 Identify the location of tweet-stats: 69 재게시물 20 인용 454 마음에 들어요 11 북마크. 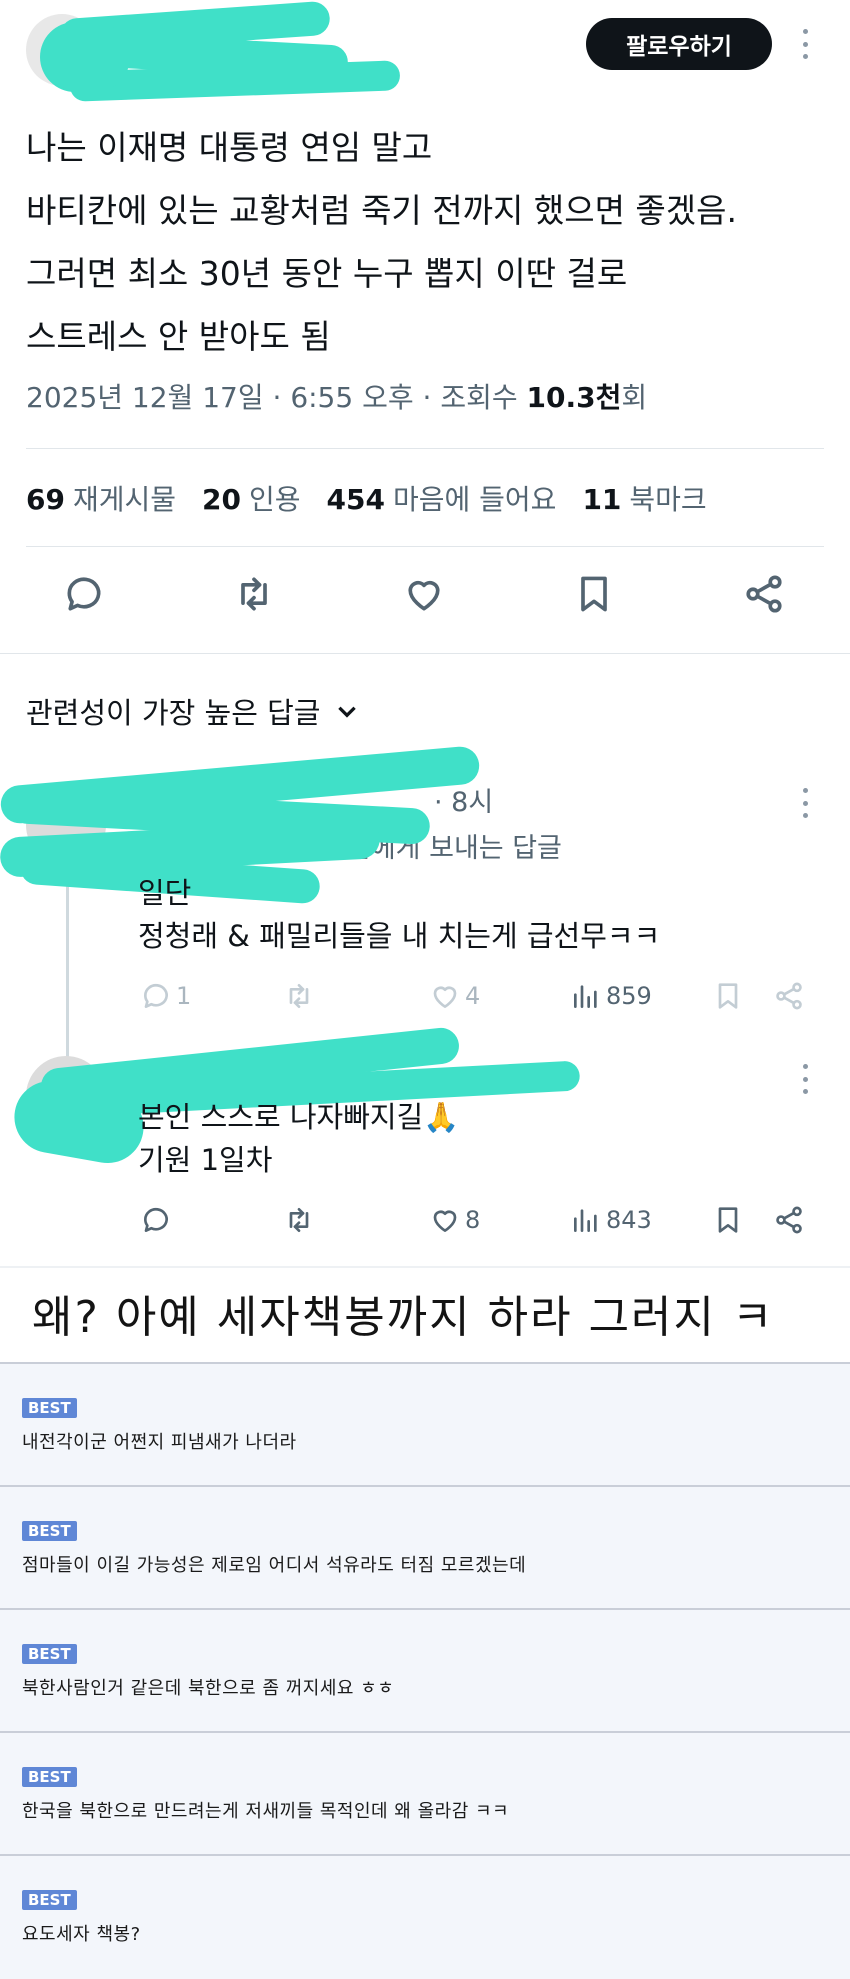
(366, 498).